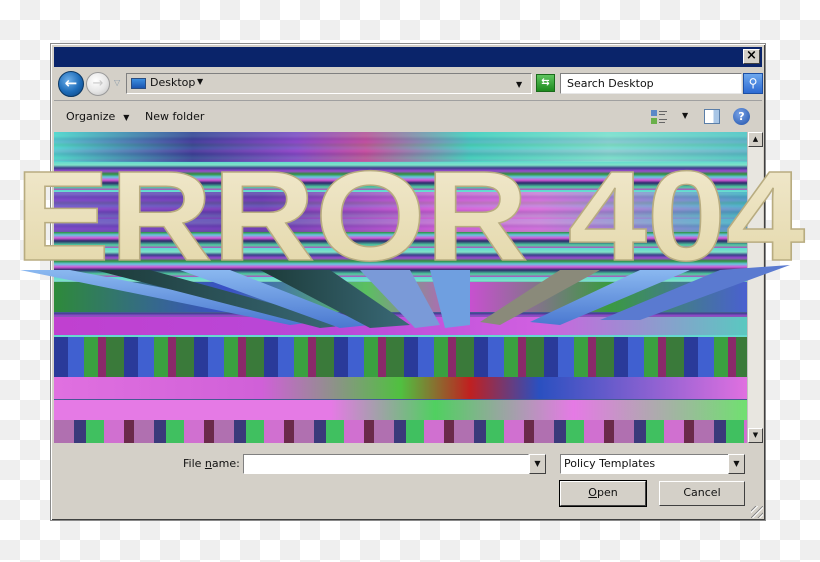 The width and height of the screenshot is (820, 562). I want to click on search-button: ⚲, so click(753, 83).